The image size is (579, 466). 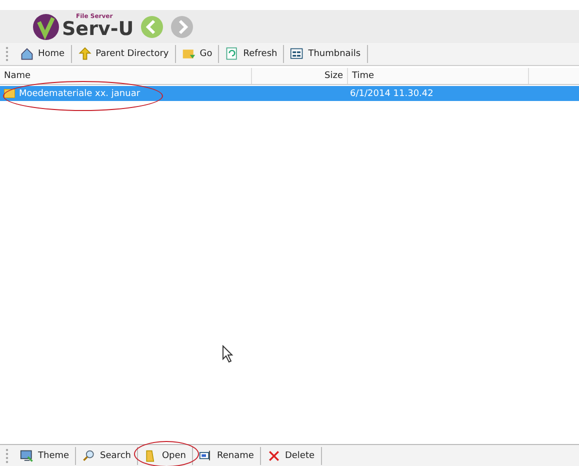 What do you see at coordinates (89, 455) in the screenshot?
I see `search-icon` at bounding box center [89, 455].